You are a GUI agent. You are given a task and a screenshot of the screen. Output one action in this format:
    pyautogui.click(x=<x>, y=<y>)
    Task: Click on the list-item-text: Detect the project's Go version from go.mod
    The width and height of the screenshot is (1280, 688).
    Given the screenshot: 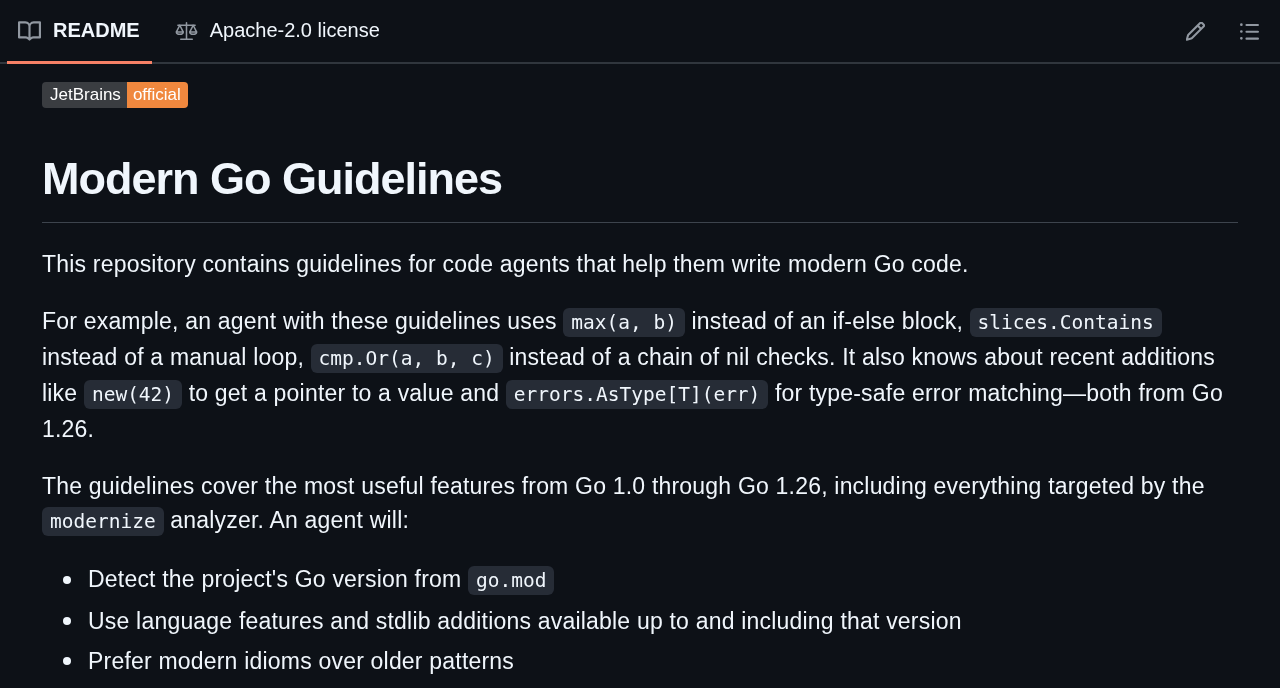 What is the action you would take?
    pyautogui.click(x=321, y=580)
    